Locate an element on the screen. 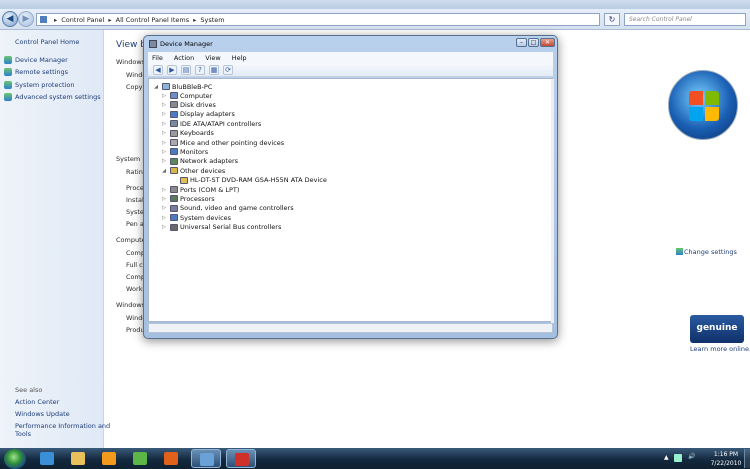  clock: 1:16 PM 7/22/2010 is located at coordinates (726, 459).